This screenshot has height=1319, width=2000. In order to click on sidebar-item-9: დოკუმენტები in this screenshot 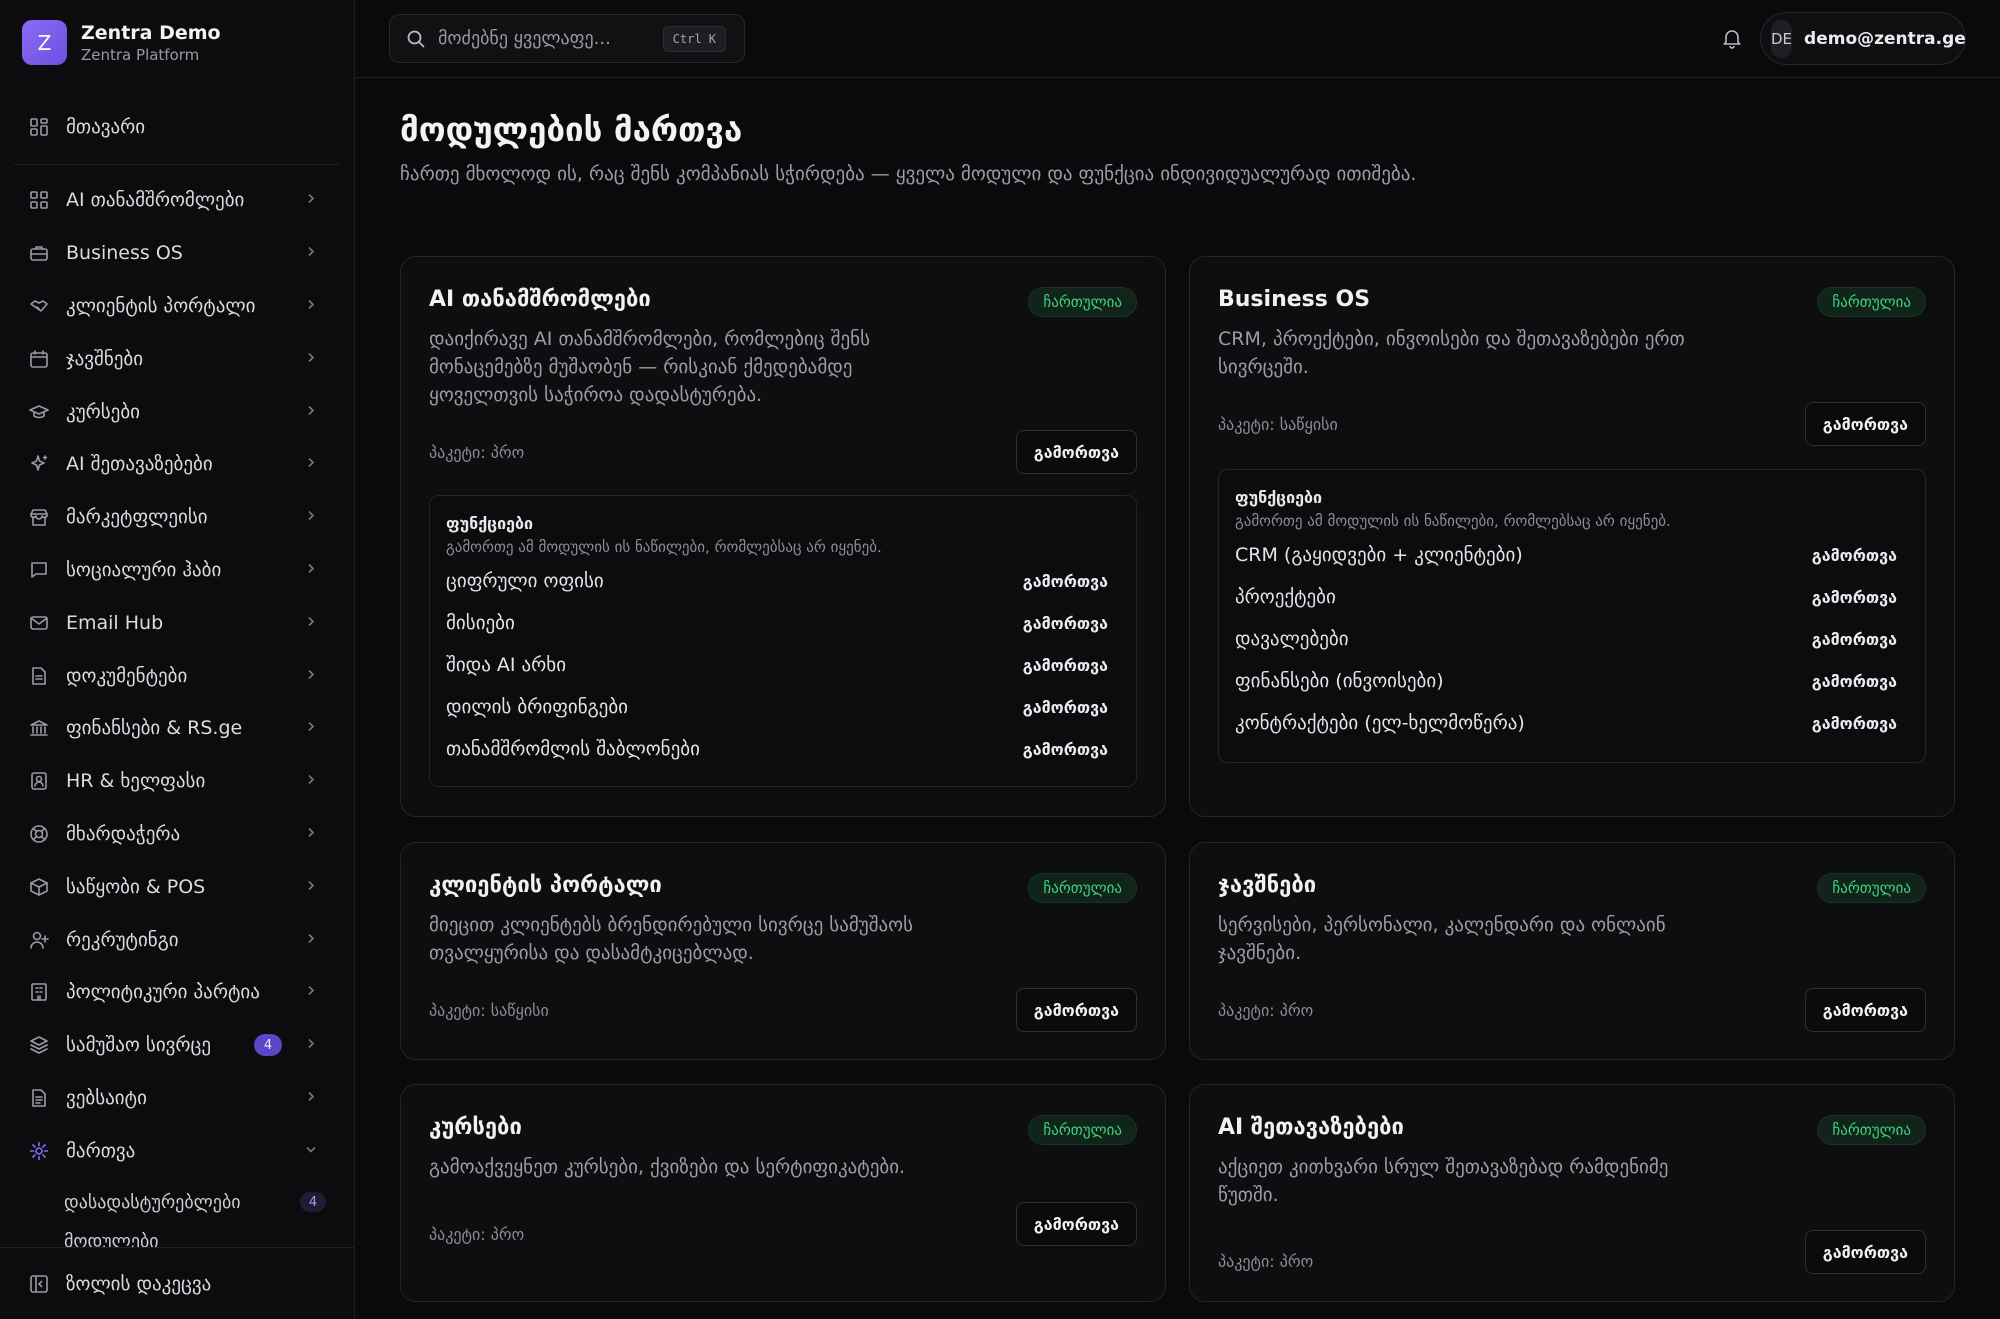, I will do `click(177, 675)`.